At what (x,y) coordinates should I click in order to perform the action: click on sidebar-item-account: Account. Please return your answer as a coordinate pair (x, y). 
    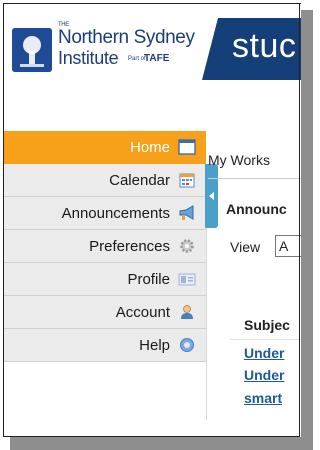
    Looking at the image, I should click on (105, 312).